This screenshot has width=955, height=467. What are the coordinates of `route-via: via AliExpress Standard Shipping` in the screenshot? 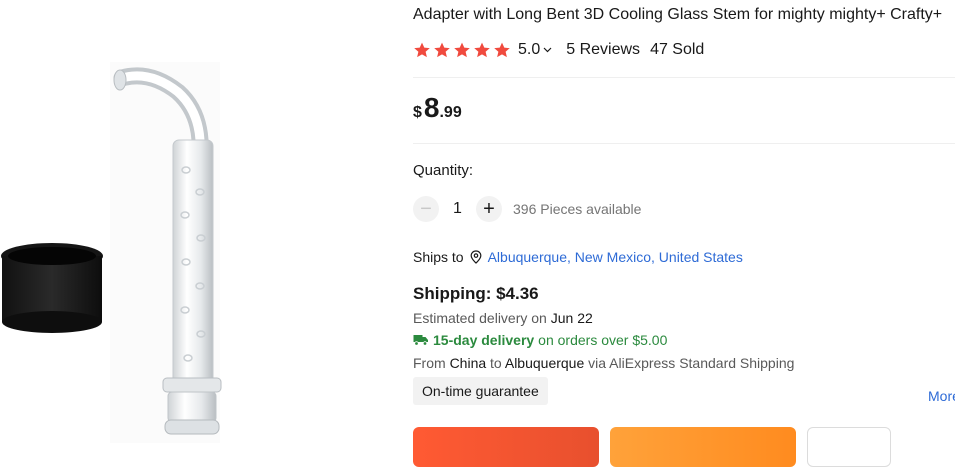 It's located at (691, 363).